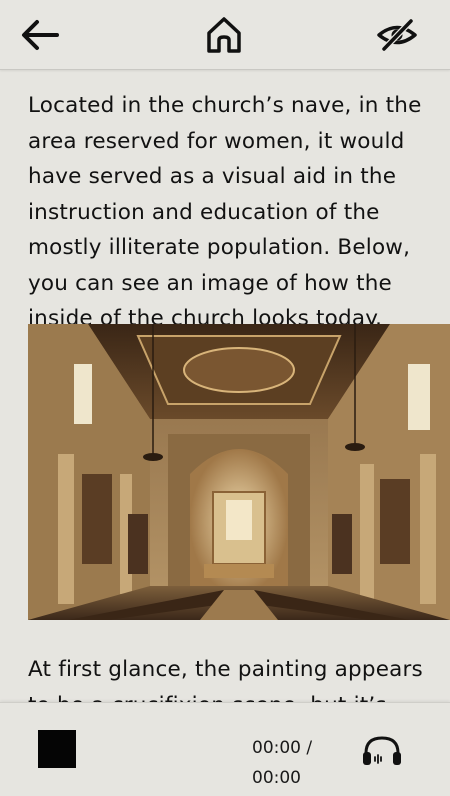  I want to click on total-time: 00:00, so click(276, 778).